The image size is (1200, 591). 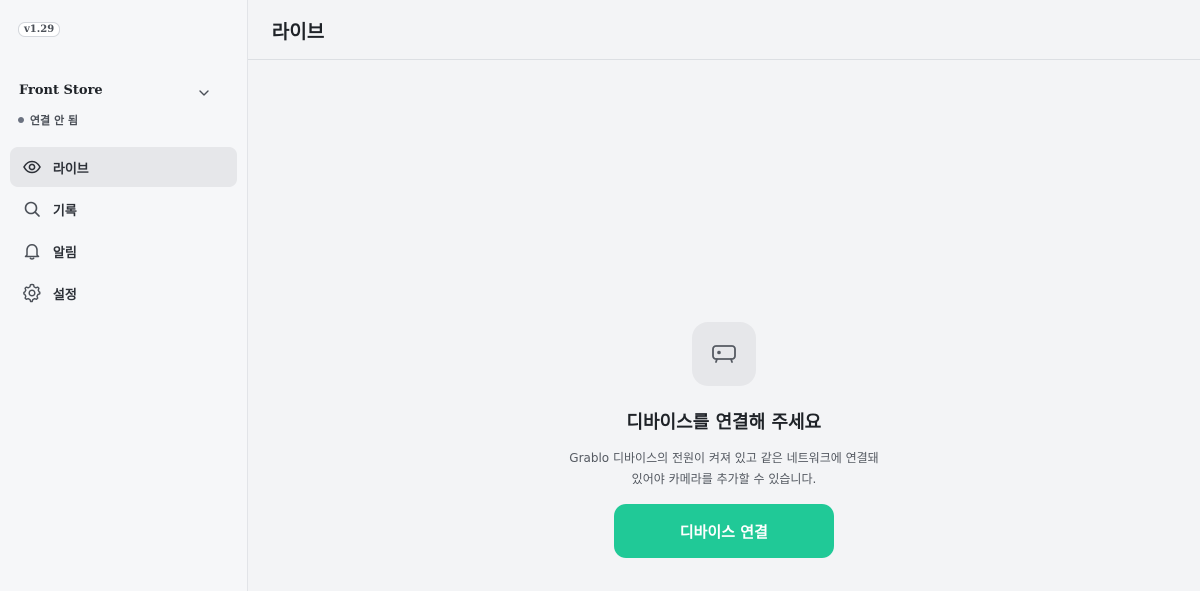 I want to click on page-title: 라이브, so click(x=298, y=32).